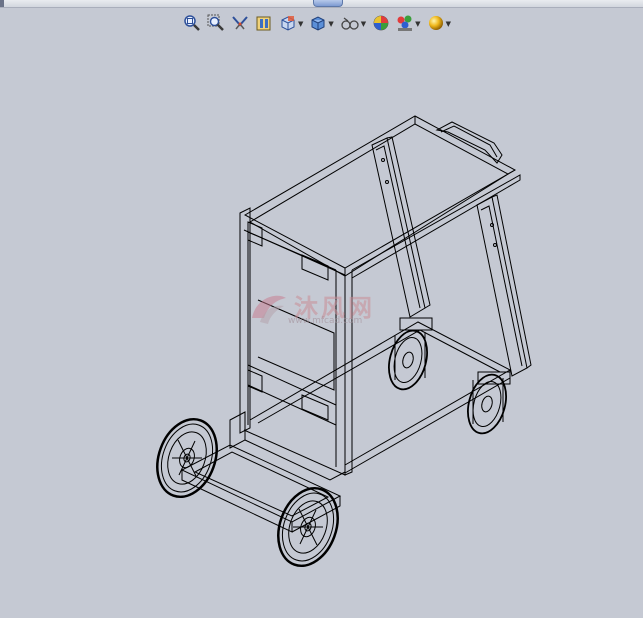 Image resolution: width=643 pixels, height=618 pixels. What do you see at coordinates (489, 403) in the screenshot?
I see `rear-caster-right` at bounding box center [489, 403].